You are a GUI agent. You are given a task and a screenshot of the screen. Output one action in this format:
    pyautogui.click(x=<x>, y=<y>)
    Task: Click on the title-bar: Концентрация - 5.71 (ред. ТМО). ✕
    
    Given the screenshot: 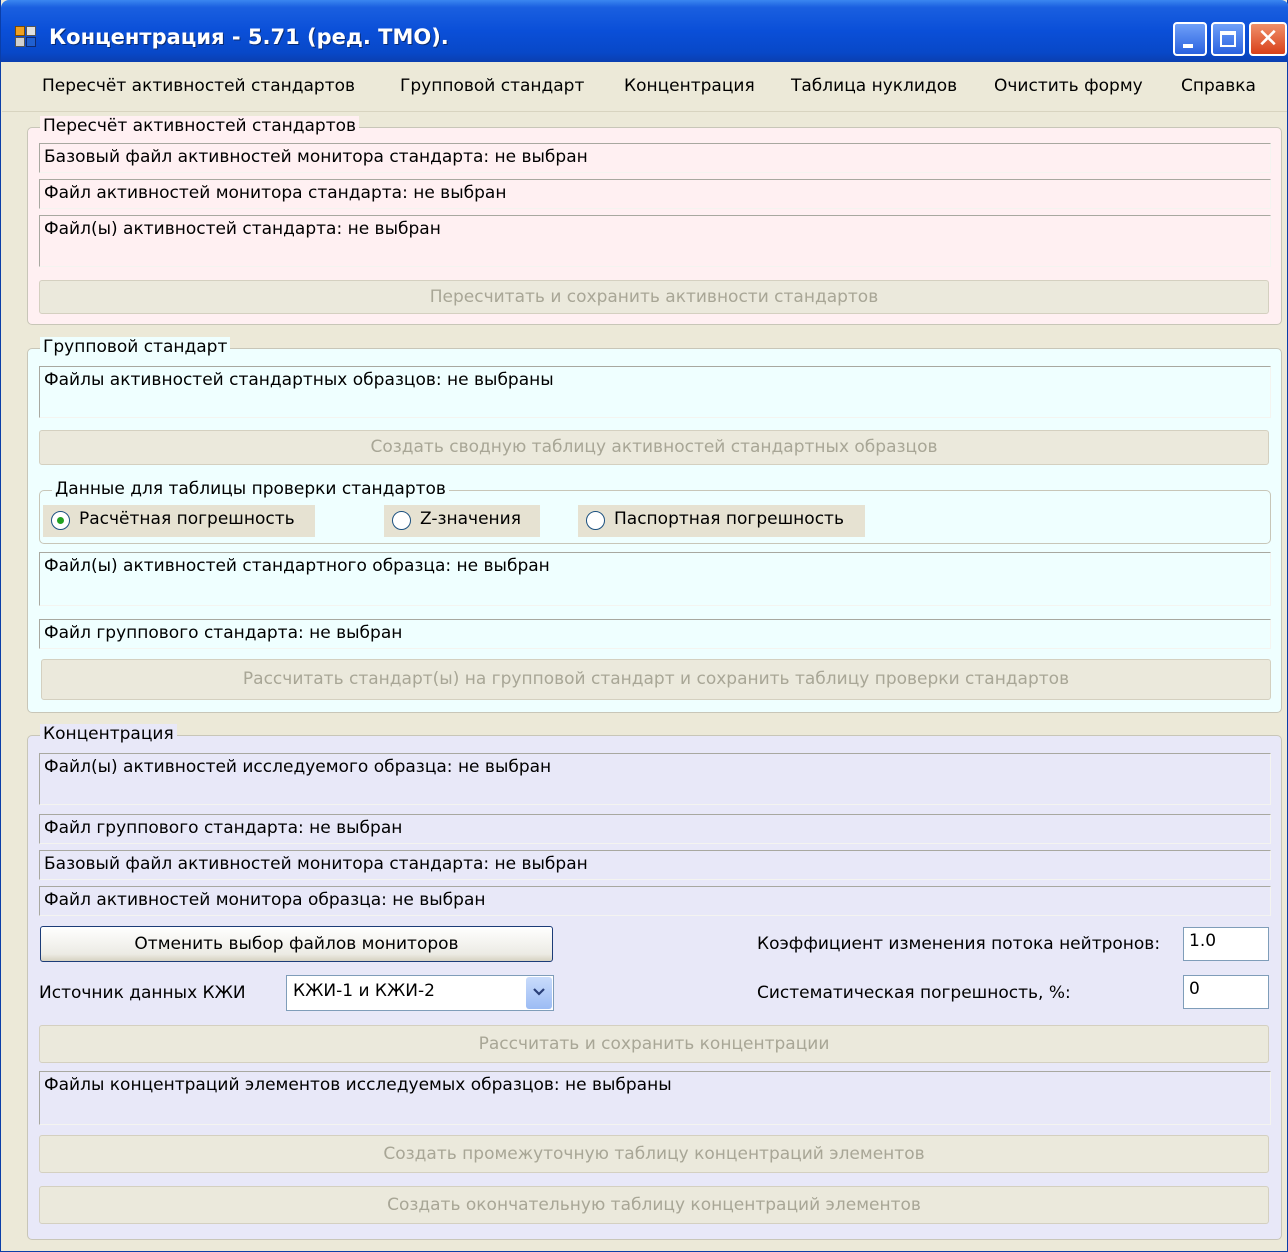 What is the action you would take?
    pyautogui.click(x=644, y=31)
    